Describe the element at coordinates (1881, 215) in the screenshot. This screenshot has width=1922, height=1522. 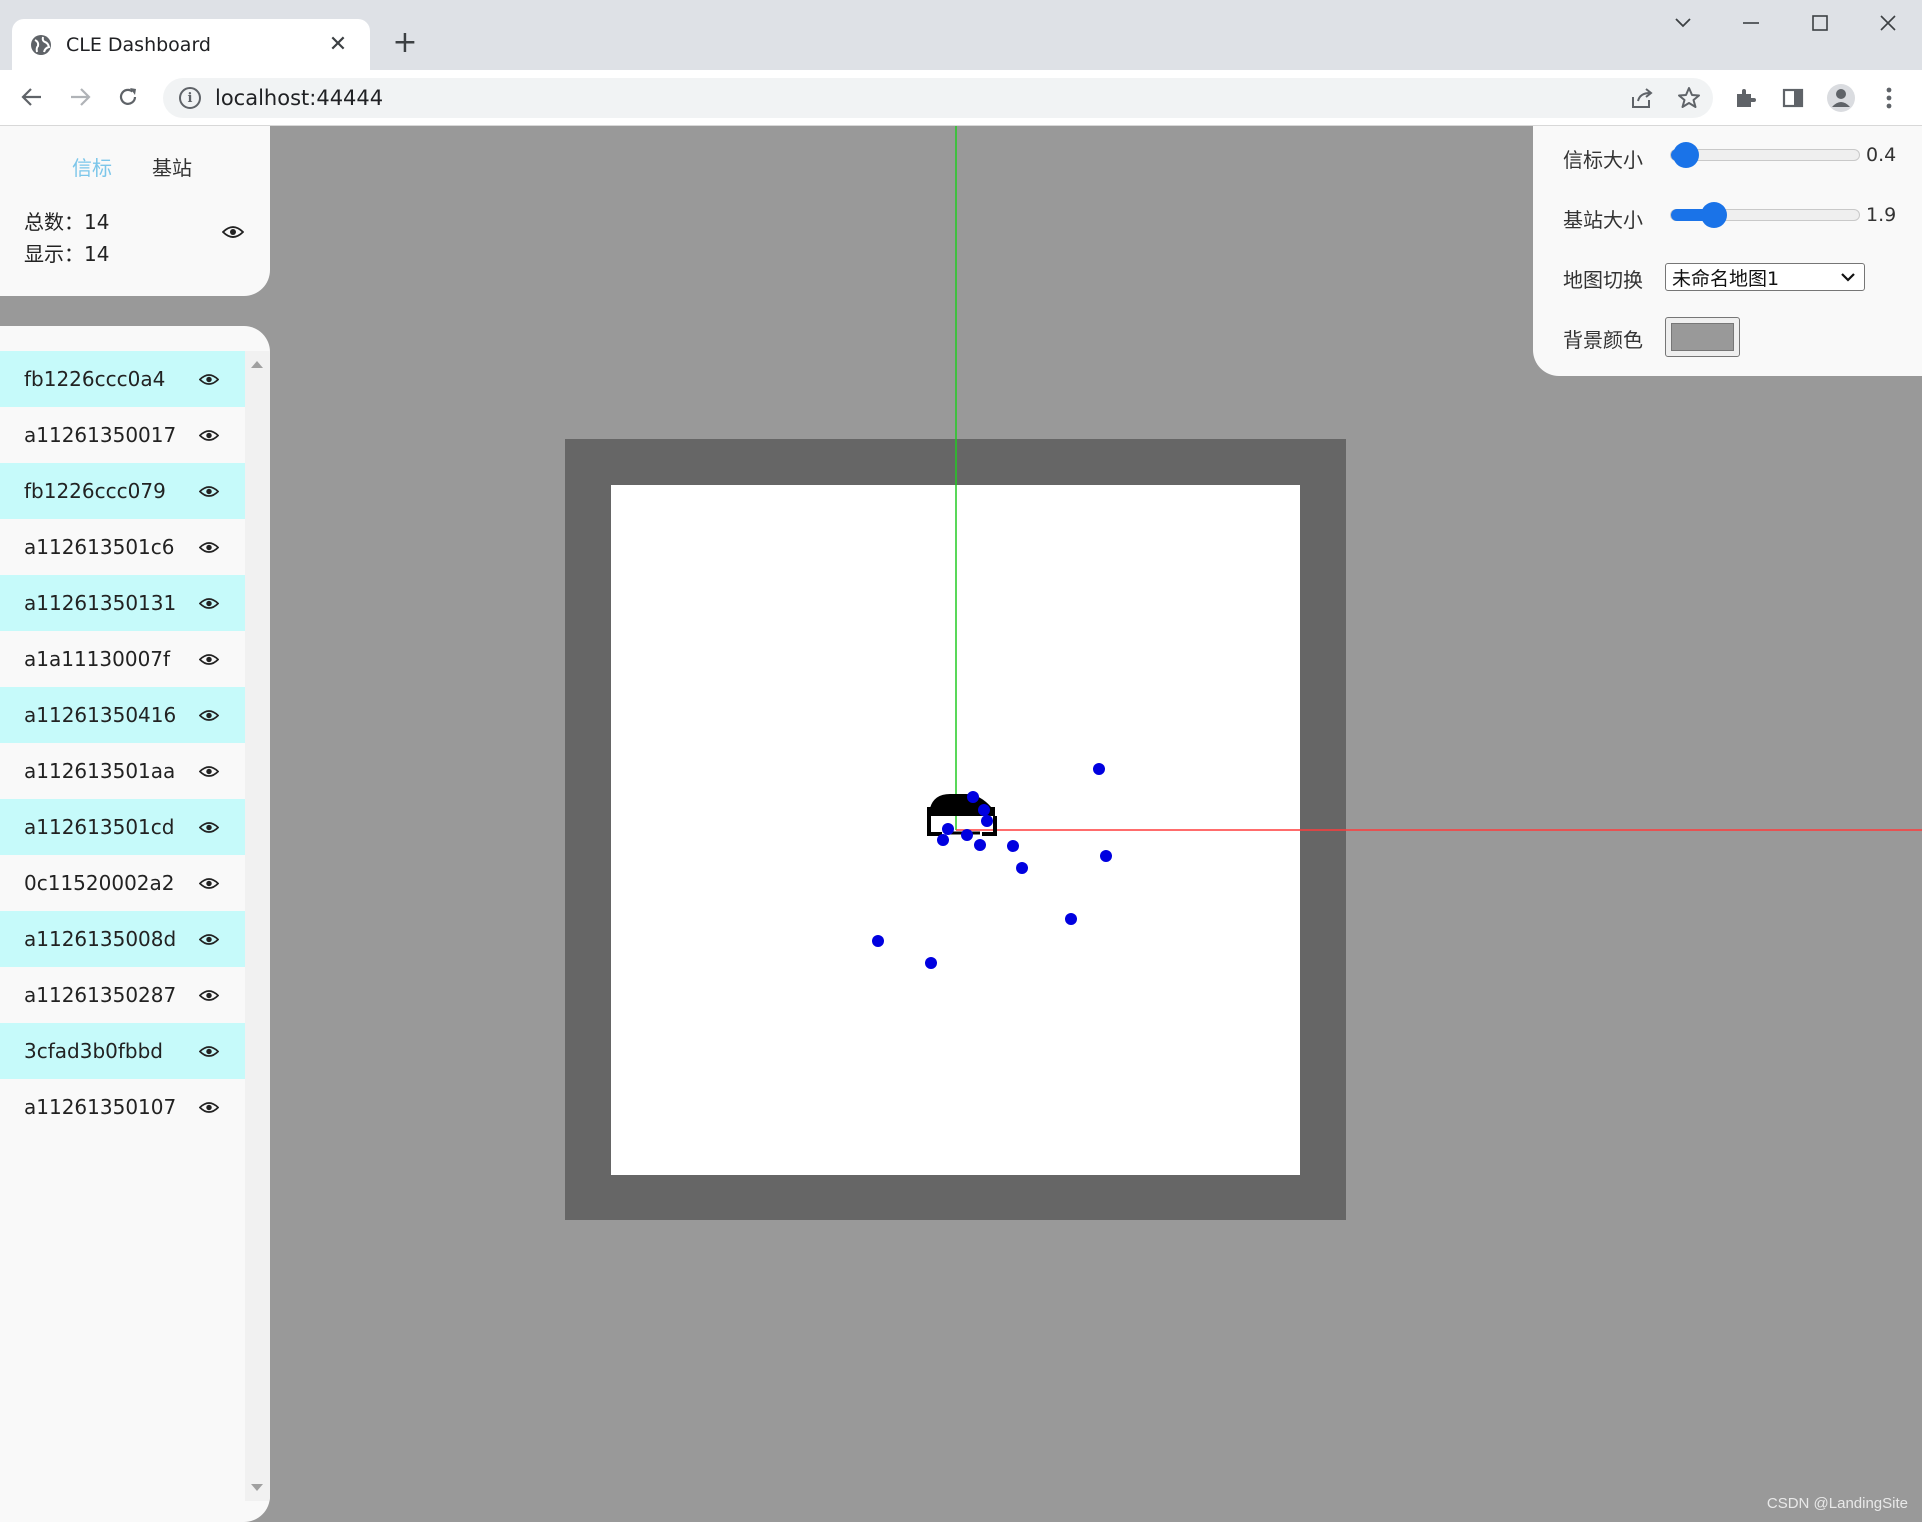
I see `station-size-value: 1.9` at that location.